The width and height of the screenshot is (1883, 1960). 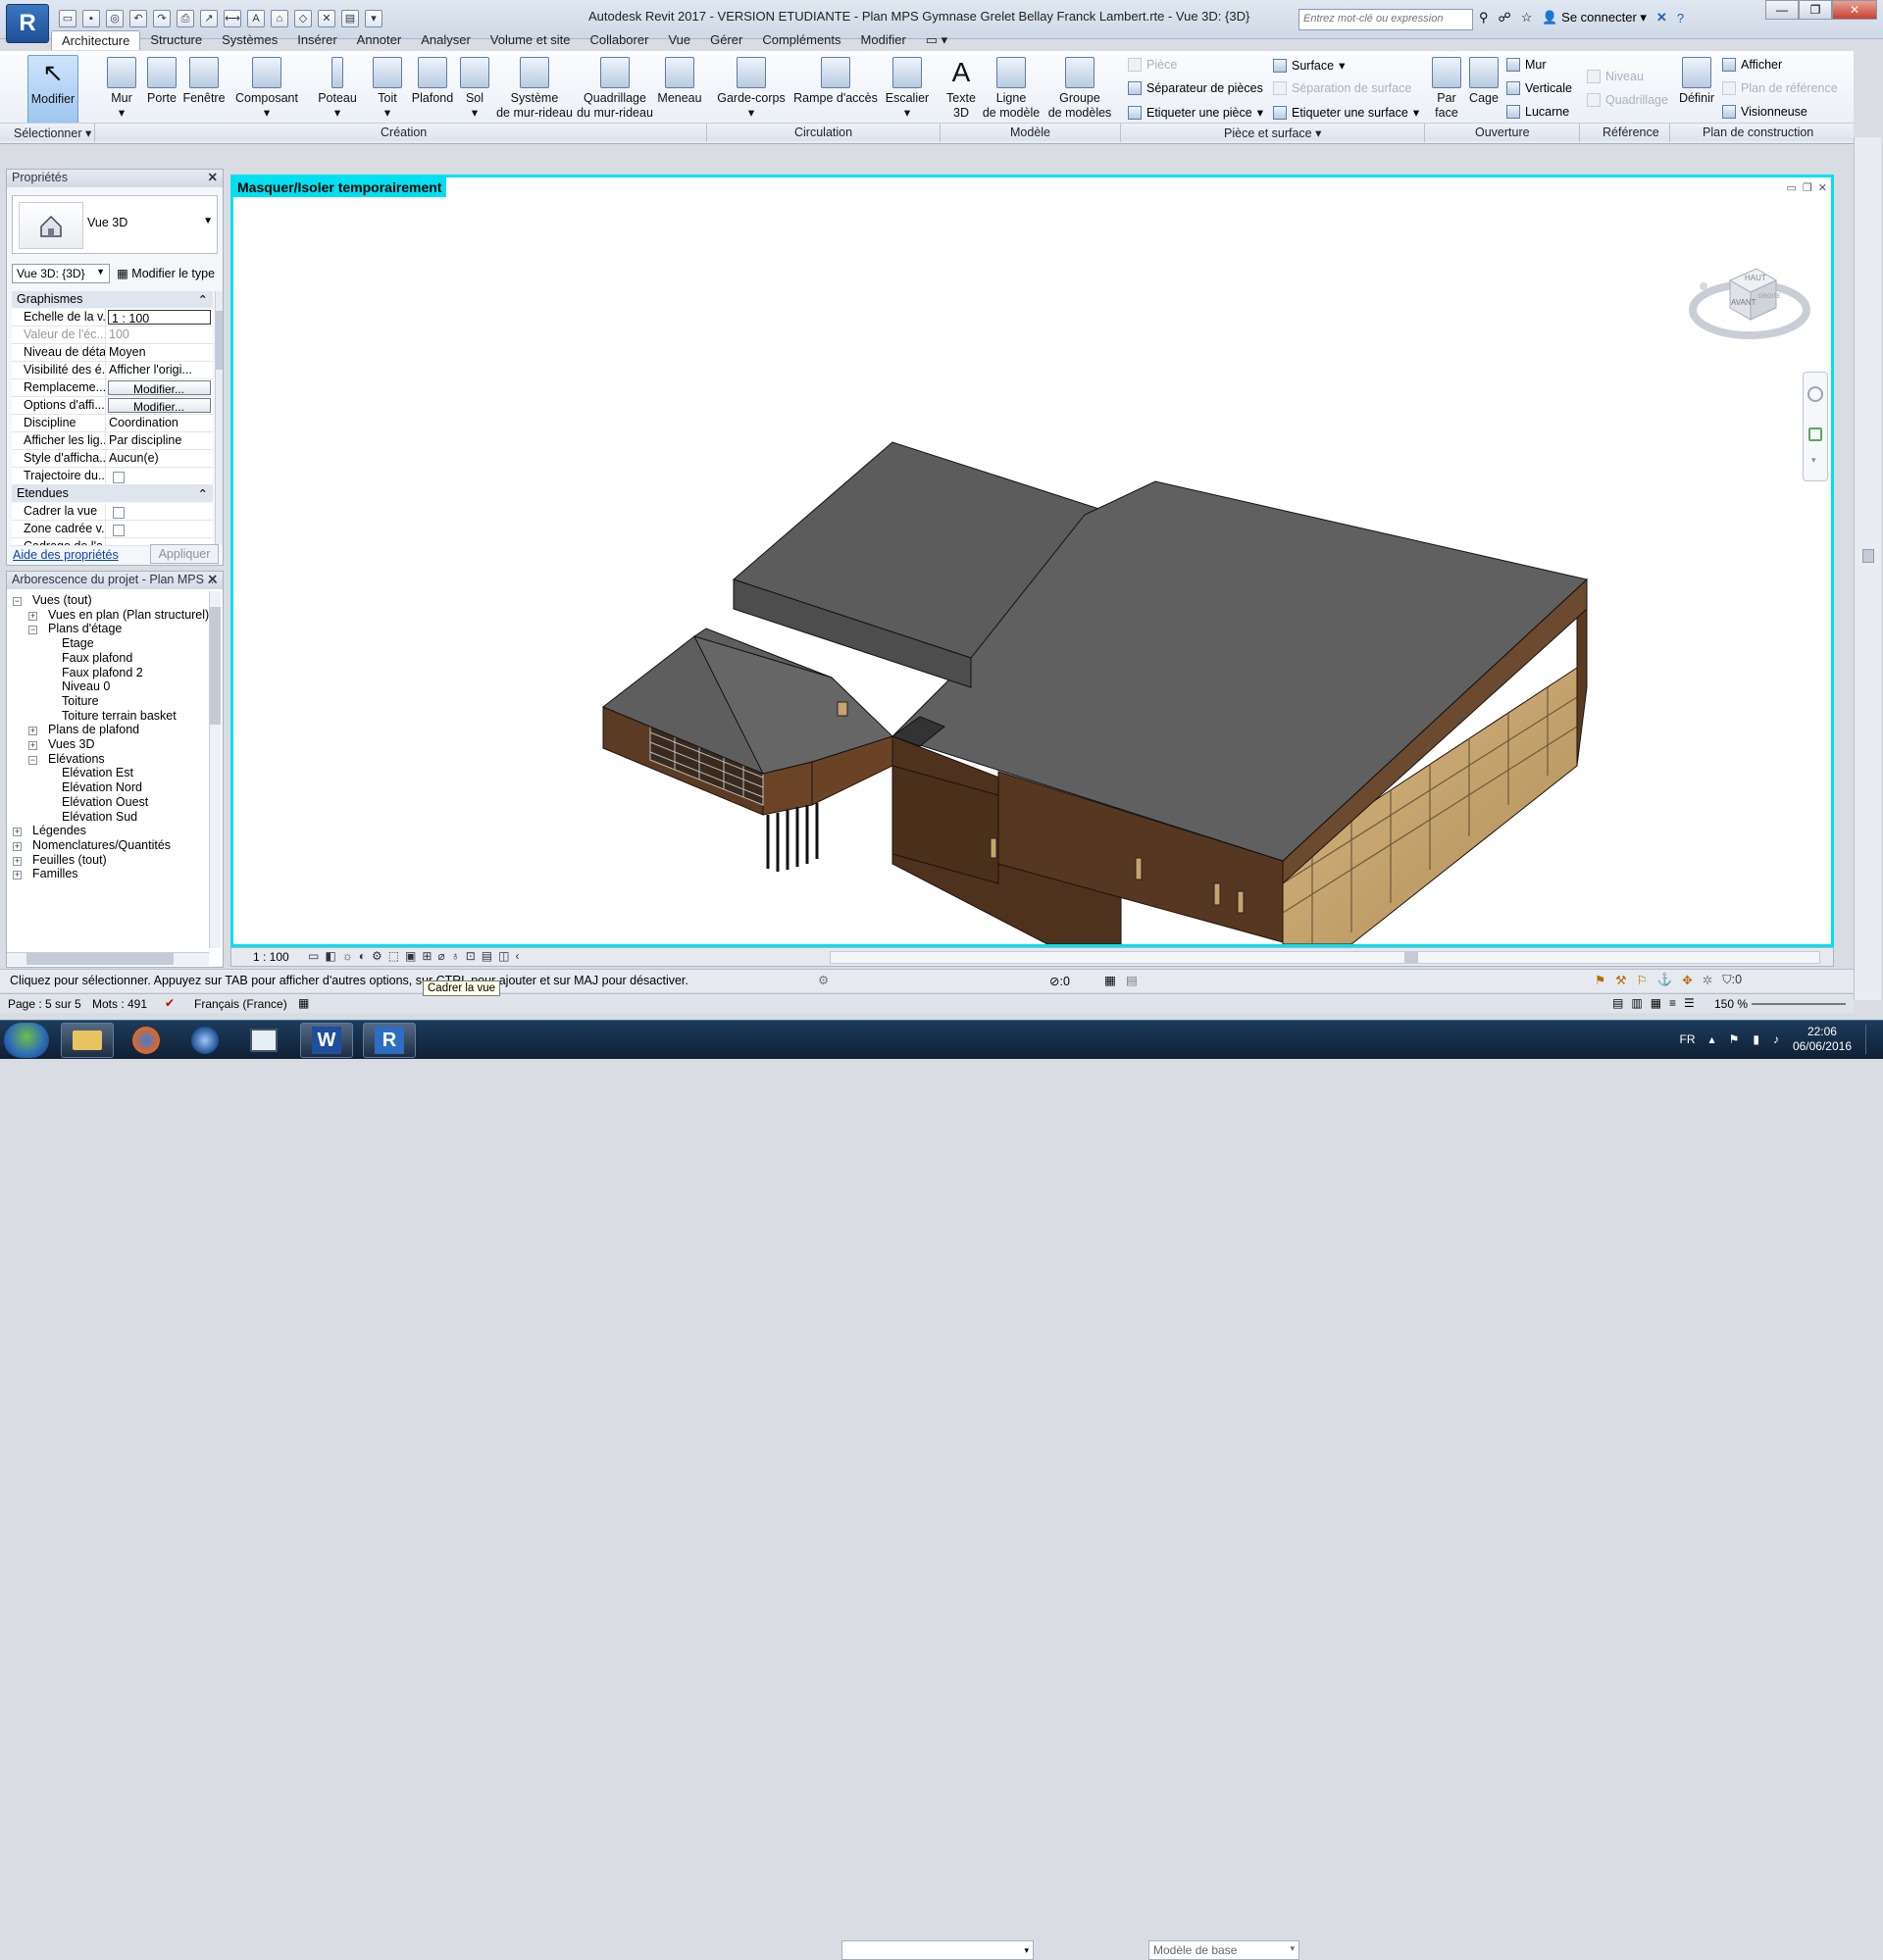 I want to click on reveal-constraints-icon: ◫, so click(x=504, y=956).